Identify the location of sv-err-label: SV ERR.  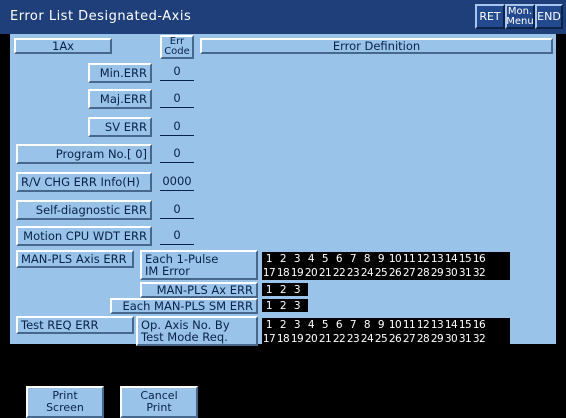
(120, 127).